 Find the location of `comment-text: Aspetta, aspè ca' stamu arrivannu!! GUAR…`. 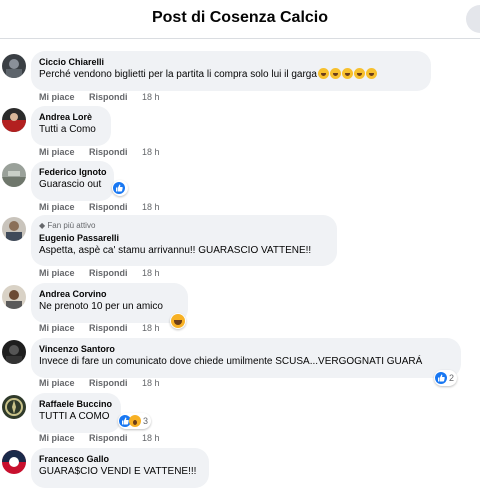

comment-text: Aspetta, aspè ca' stamu arrivannu!! GUAR… is located at coordinates (175, 250).